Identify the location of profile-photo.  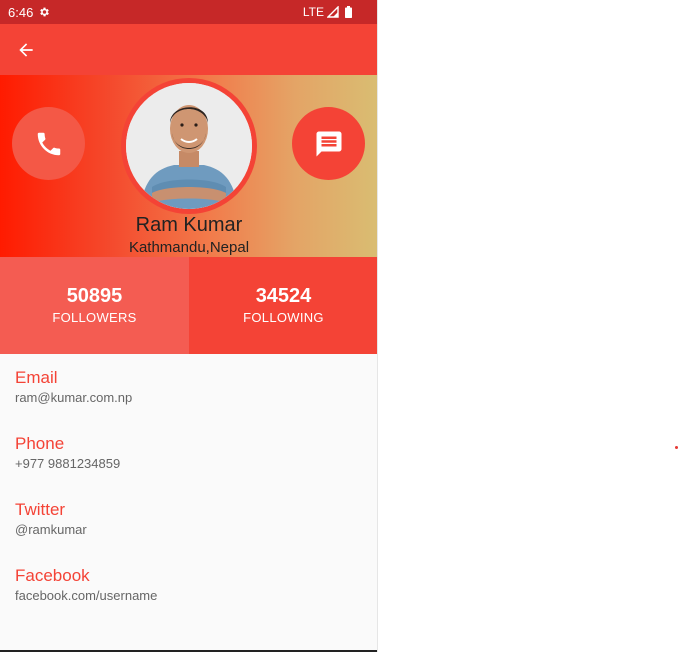
(189, 146).